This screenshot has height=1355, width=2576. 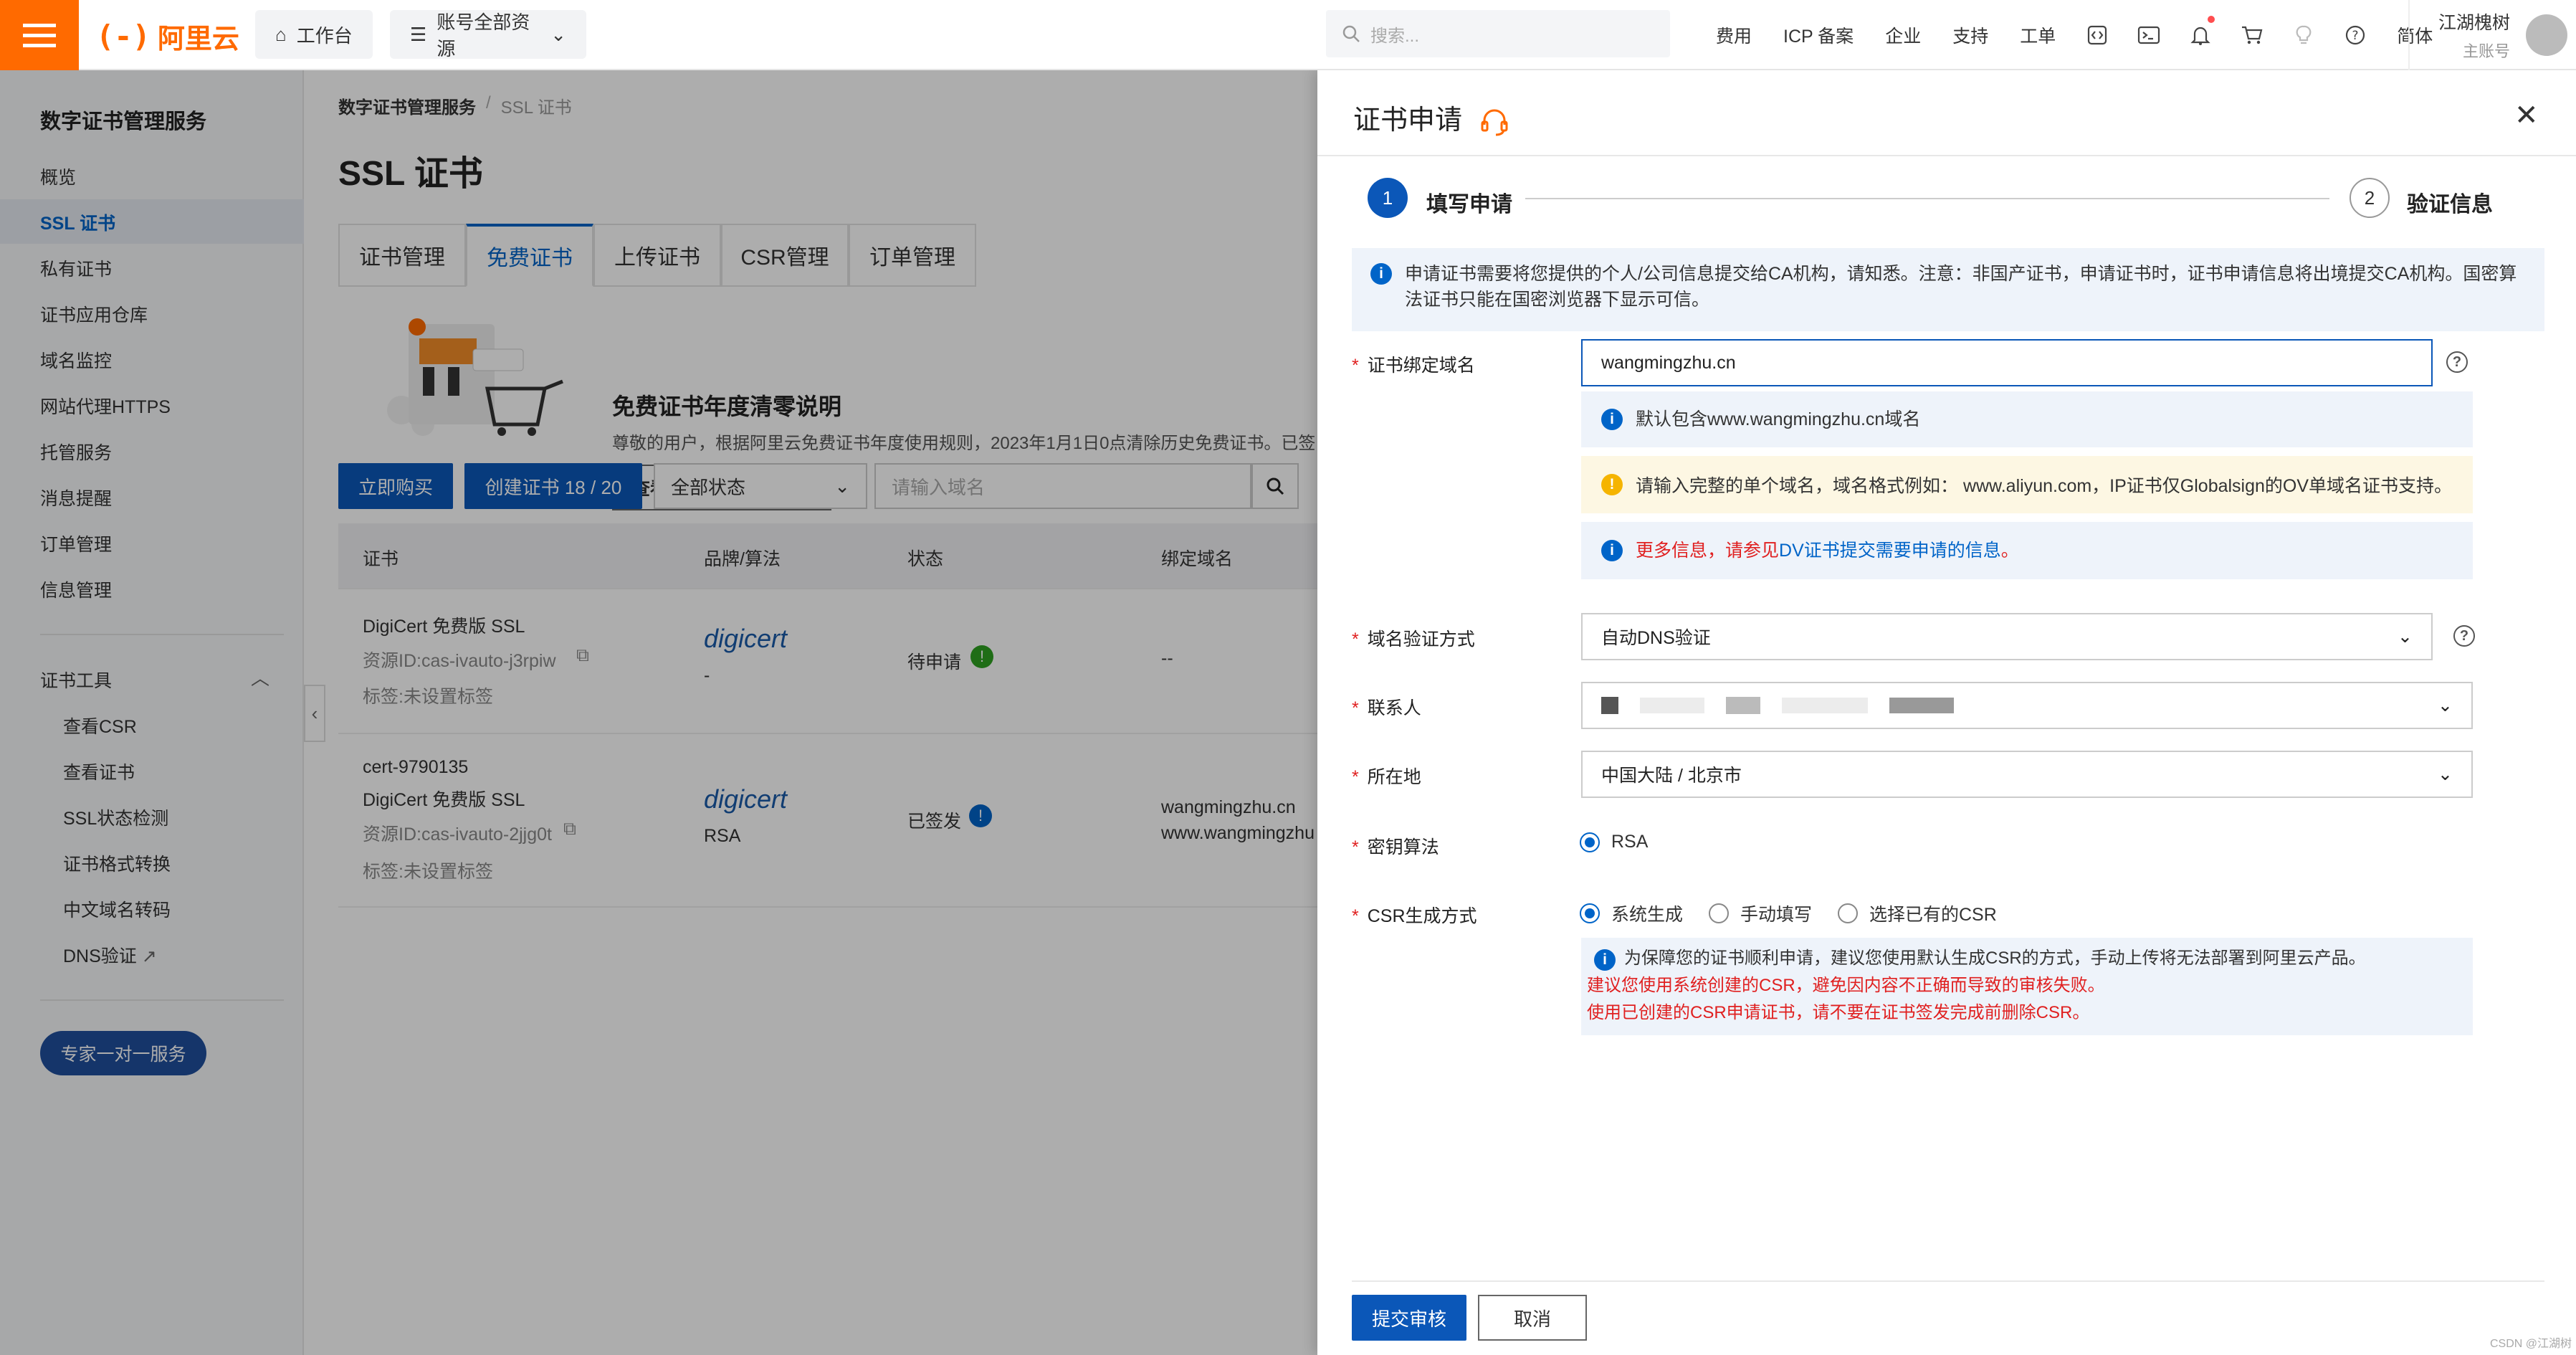 What do you see at coordinates (1422, 916) in the screenshot?
I see `csr-method-label-text: CSR生成方式` at bounding box center [1422, 916].